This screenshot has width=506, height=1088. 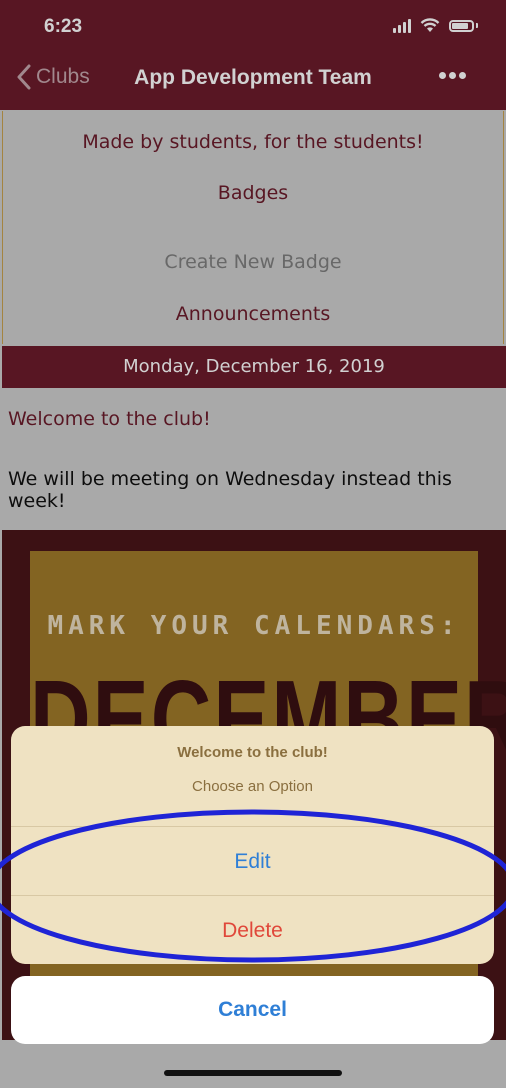 I want to click on home-indicator, so click(x=253, y=1073).